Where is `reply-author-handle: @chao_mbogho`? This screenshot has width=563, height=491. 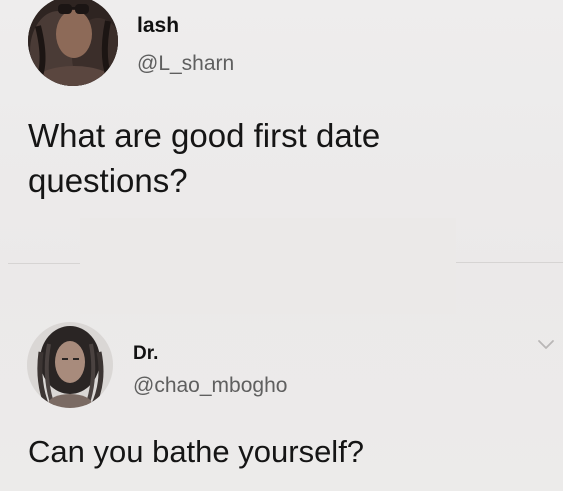
reply-author-handle: @chao_mbogho is located at coordinates (210, 386).